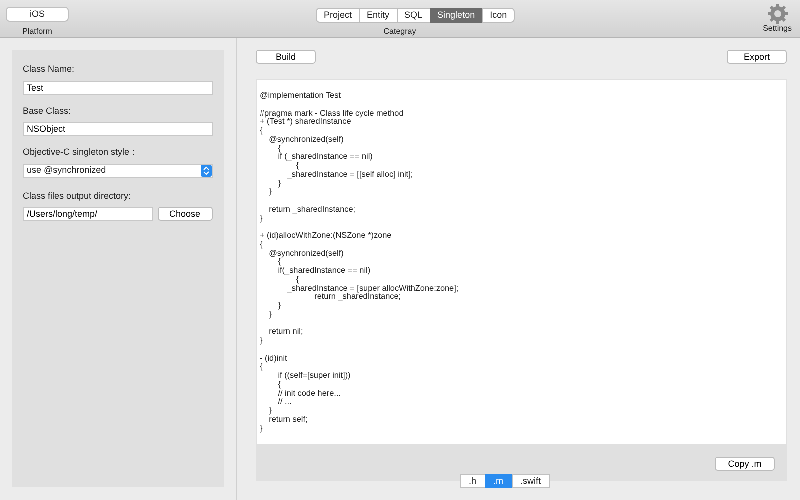  What do you see at coordinates (531, 481) in the screenshot?
I see `file-tab: .swift` at bounding box center [531, 481].